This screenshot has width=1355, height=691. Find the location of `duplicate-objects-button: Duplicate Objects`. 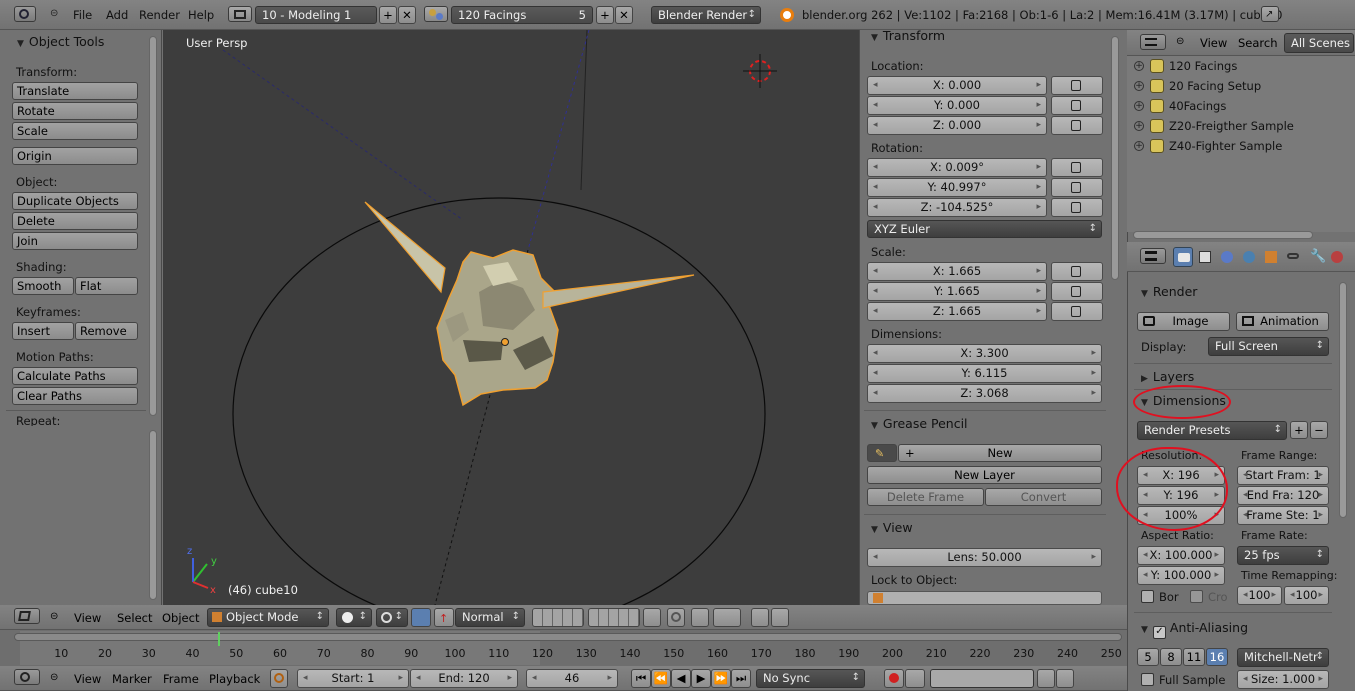

duplicate-objects-button: Duplicate Objects is located at coordinates (75, 201).